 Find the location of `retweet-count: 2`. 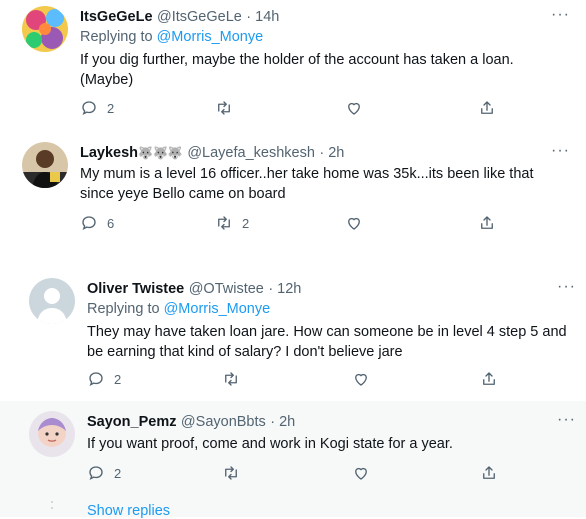

retweet-count: 2 is located at coordinates (246, 223).